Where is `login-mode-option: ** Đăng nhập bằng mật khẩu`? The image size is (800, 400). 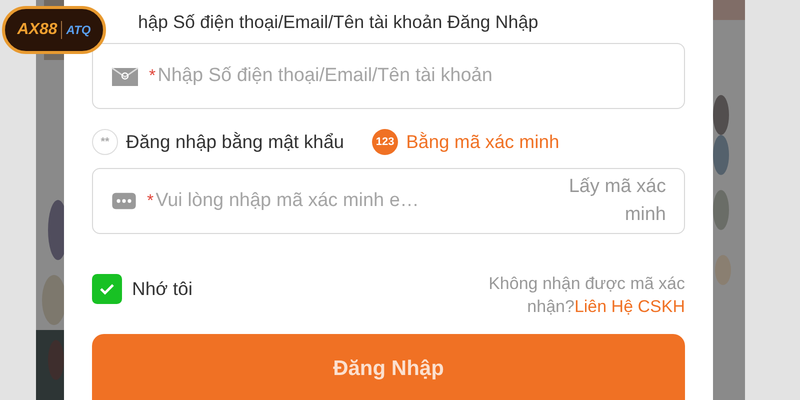 login-mode-option: ** Đăng nhập bằng mật khẩu is located at coordinates (218, 142).